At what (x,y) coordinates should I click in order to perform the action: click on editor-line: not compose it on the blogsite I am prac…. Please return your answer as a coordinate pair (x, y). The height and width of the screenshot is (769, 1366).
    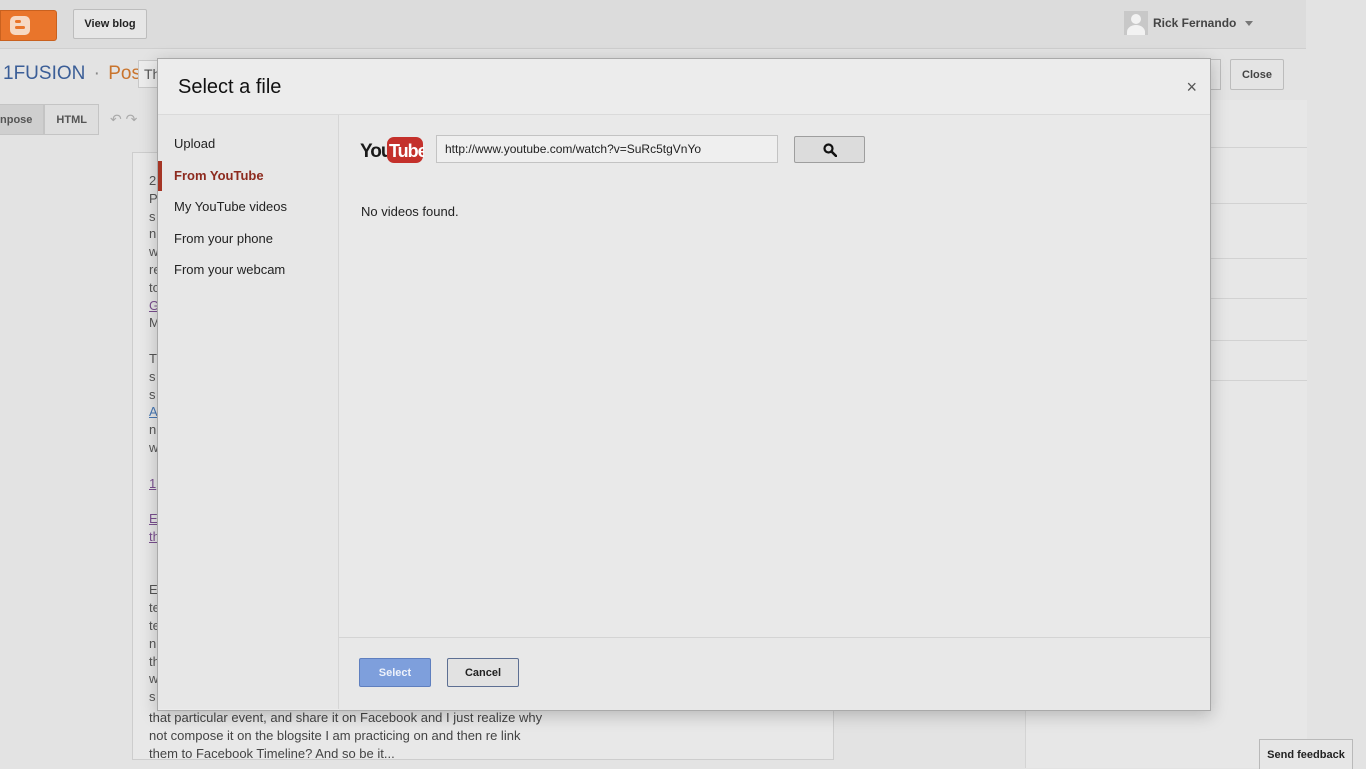
    Looking at the image, I should click on (335, 735).